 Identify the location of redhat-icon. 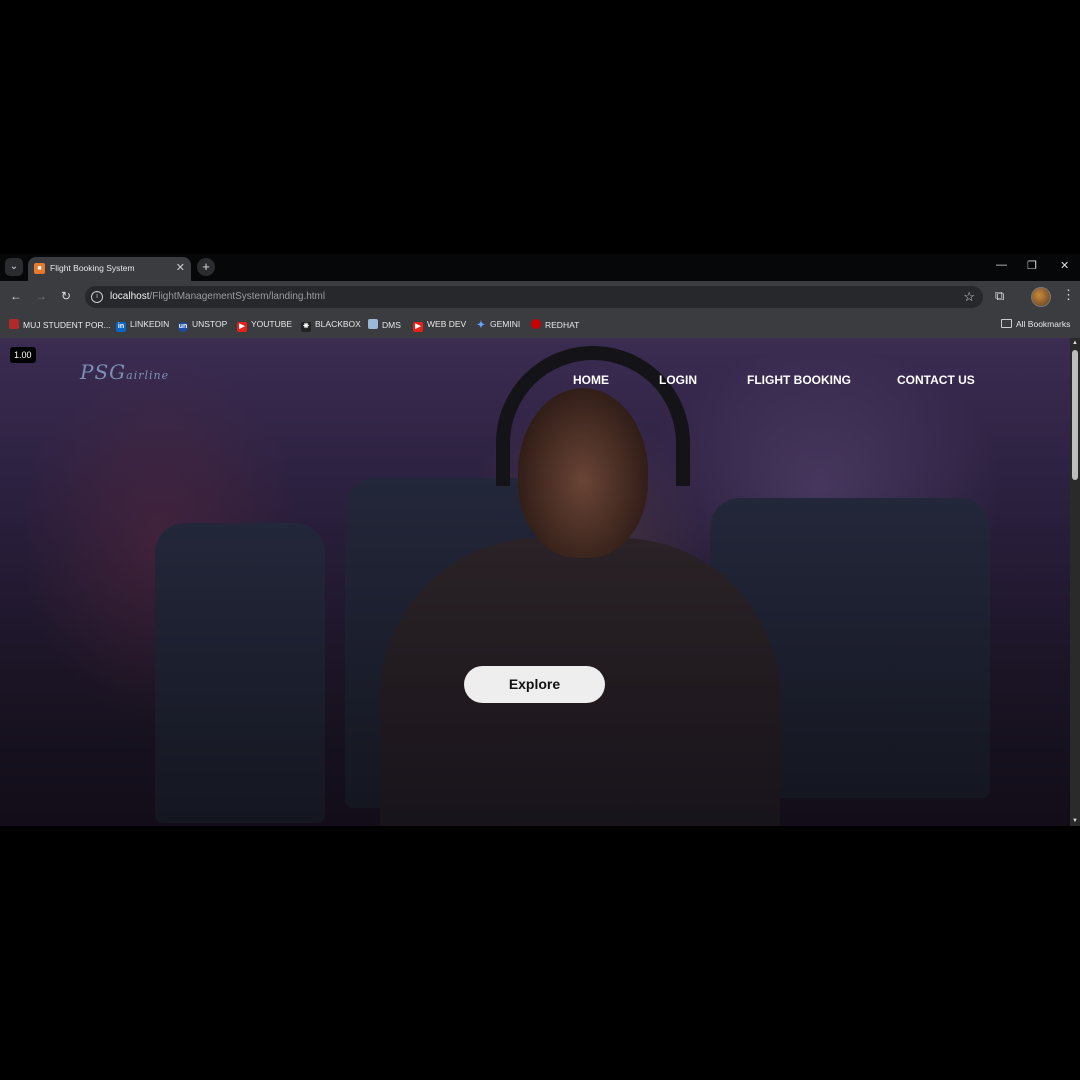
(536, 324).